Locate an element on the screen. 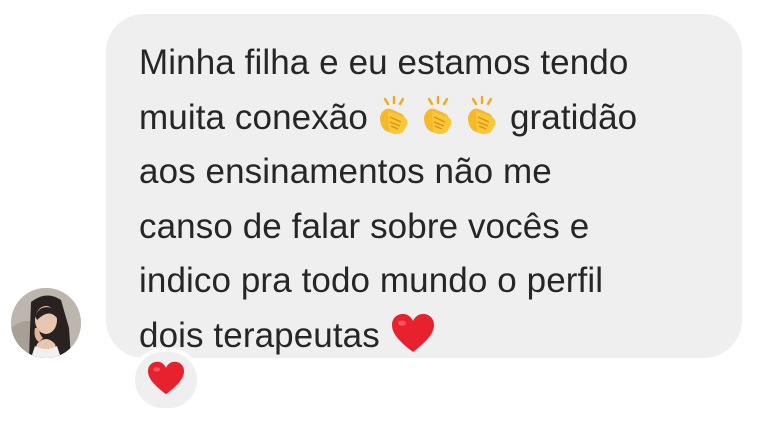  message-line-2: muita conexão gratidão is located at coordinates (430, 118).